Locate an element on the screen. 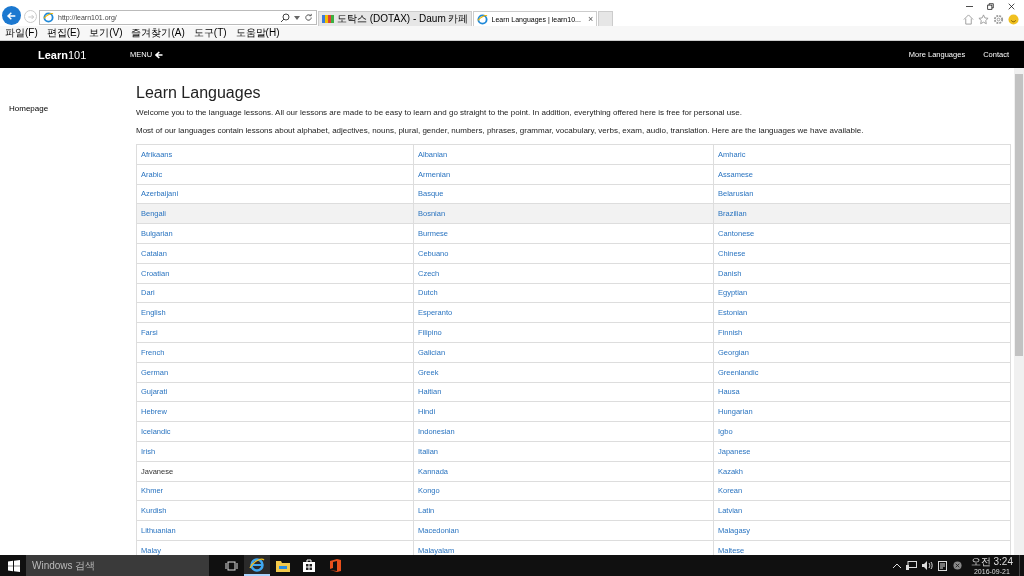  scrollbar is located at coordinates (1019, 311).